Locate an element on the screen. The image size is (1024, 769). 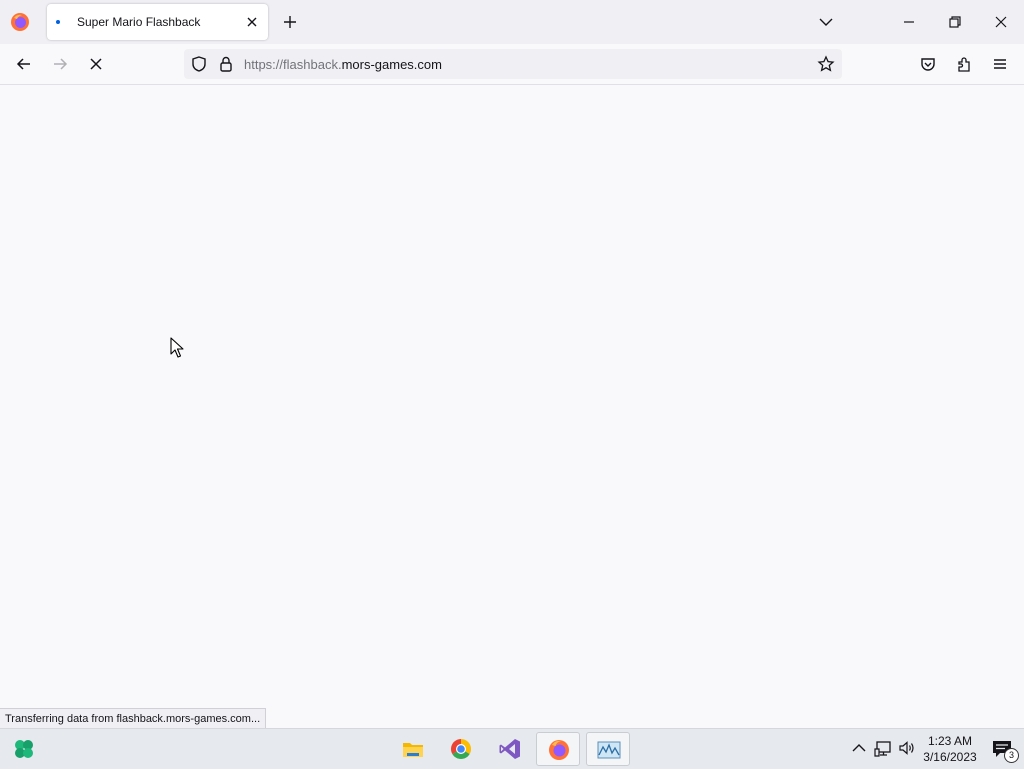
clock-time: 1:23 AM is located at coordinates (950, 741).